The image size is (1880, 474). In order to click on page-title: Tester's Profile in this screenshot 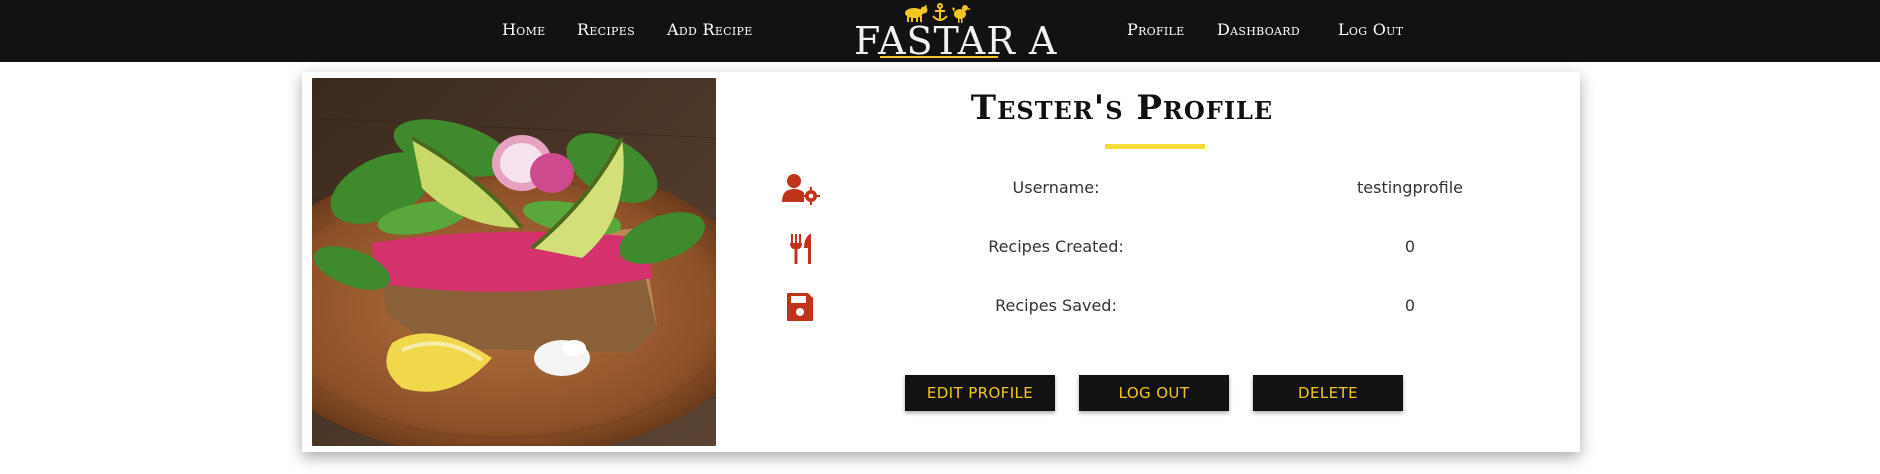, I will do `click(1122, 108)`.